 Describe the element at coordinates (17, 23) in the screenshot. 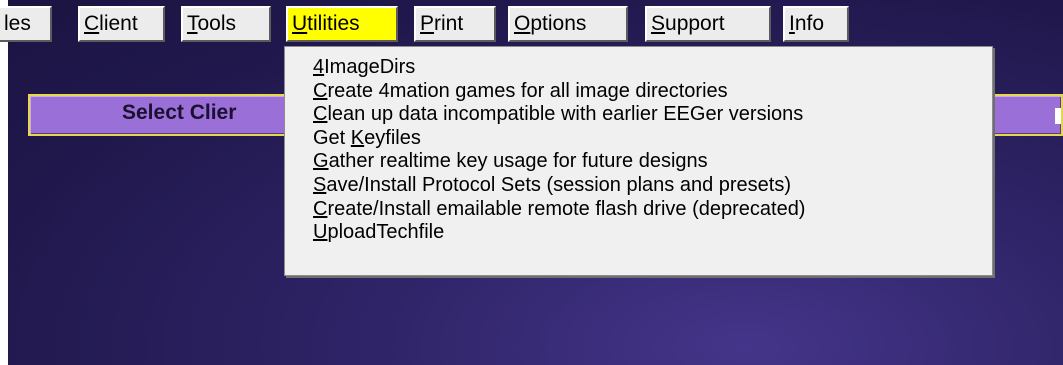

I see `menu-files-label: les` at that location.